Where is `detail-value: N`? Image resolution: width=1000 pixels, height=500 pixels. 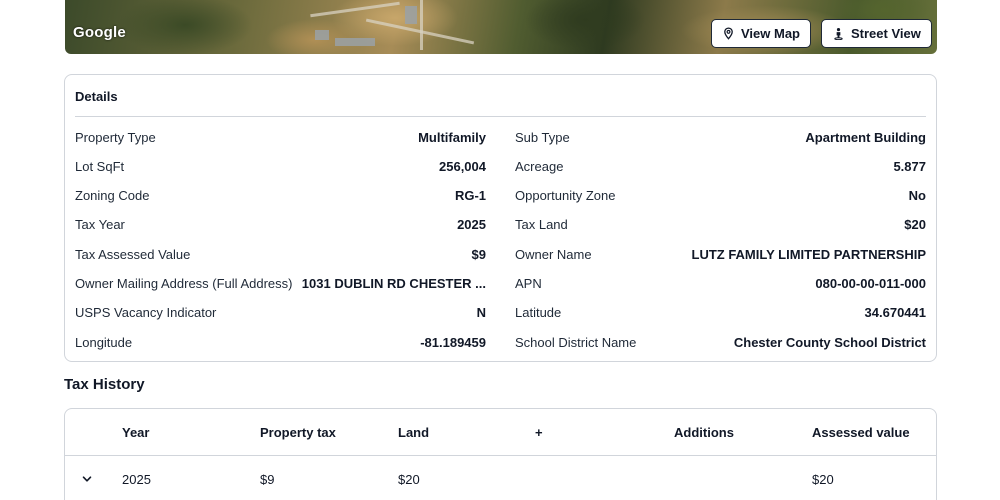
detail-value: N is located at coordinates (481, 312).